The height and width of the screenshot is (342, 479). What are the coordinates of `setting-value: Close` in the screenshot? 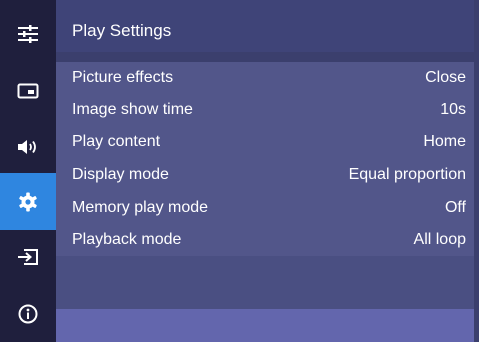 It's located at (445, 77).